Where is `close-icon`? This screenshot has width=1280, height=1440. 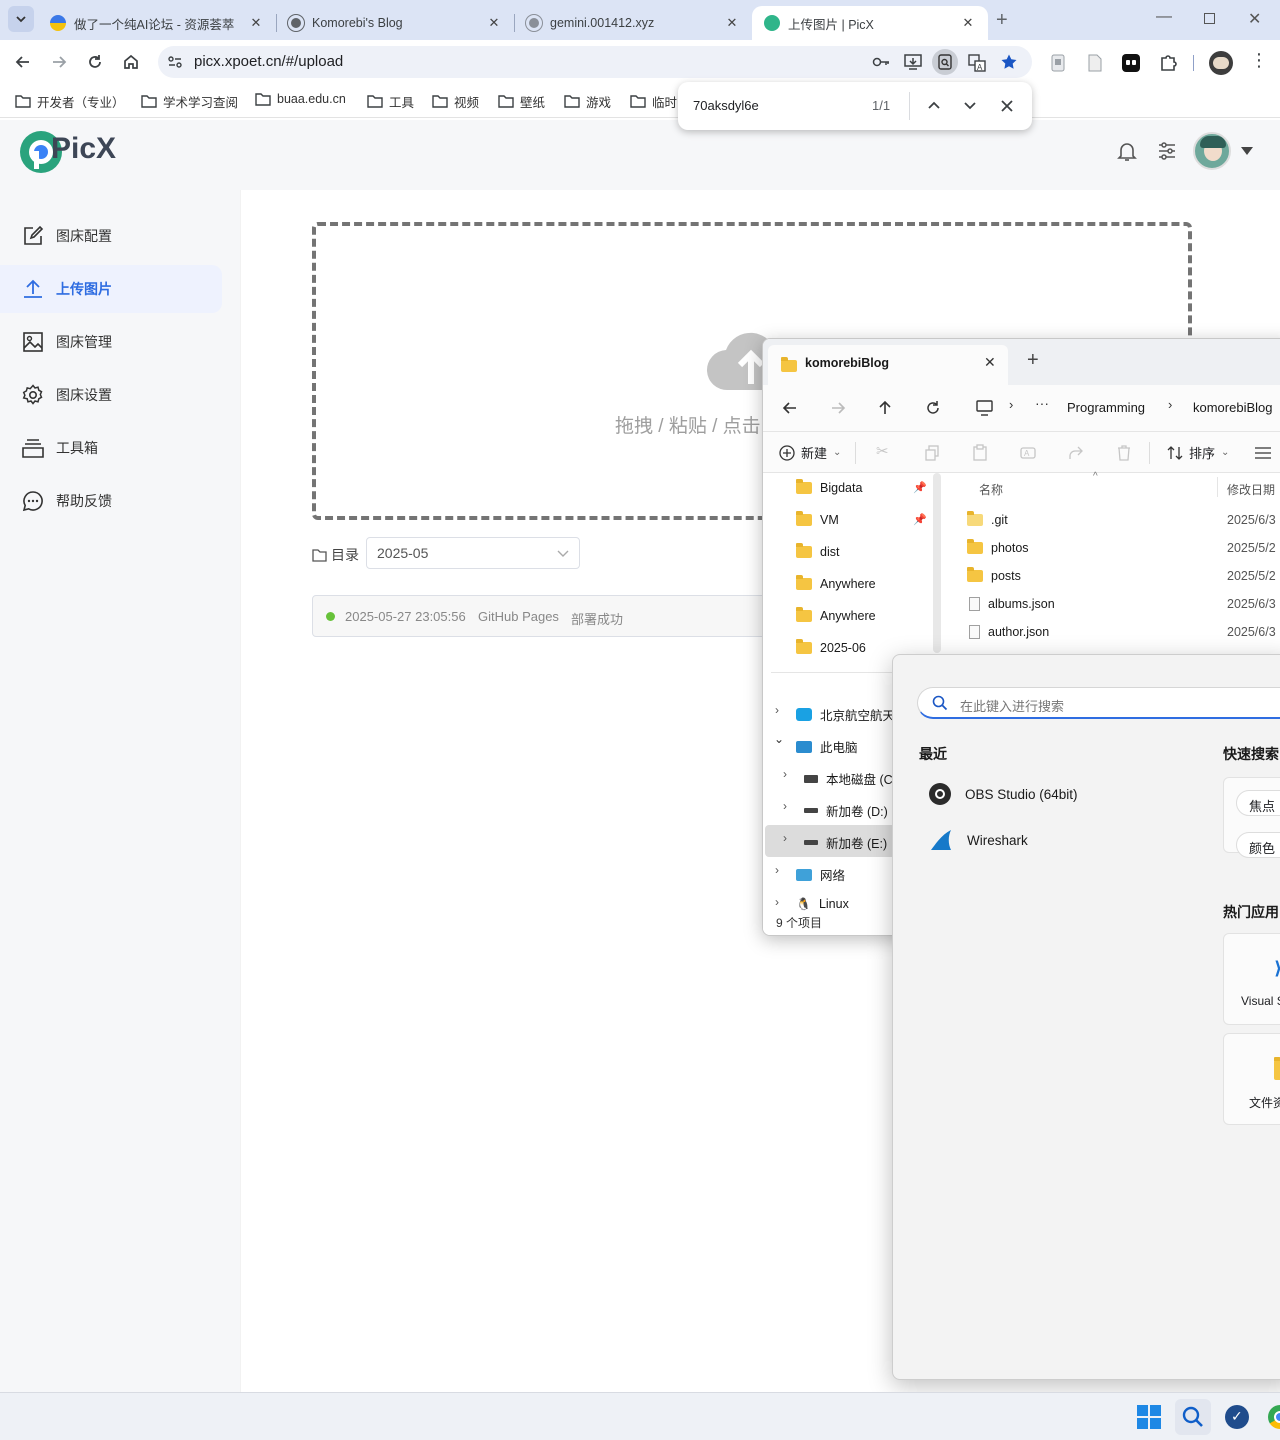
close-icon is located at coordinates (1007, 106).